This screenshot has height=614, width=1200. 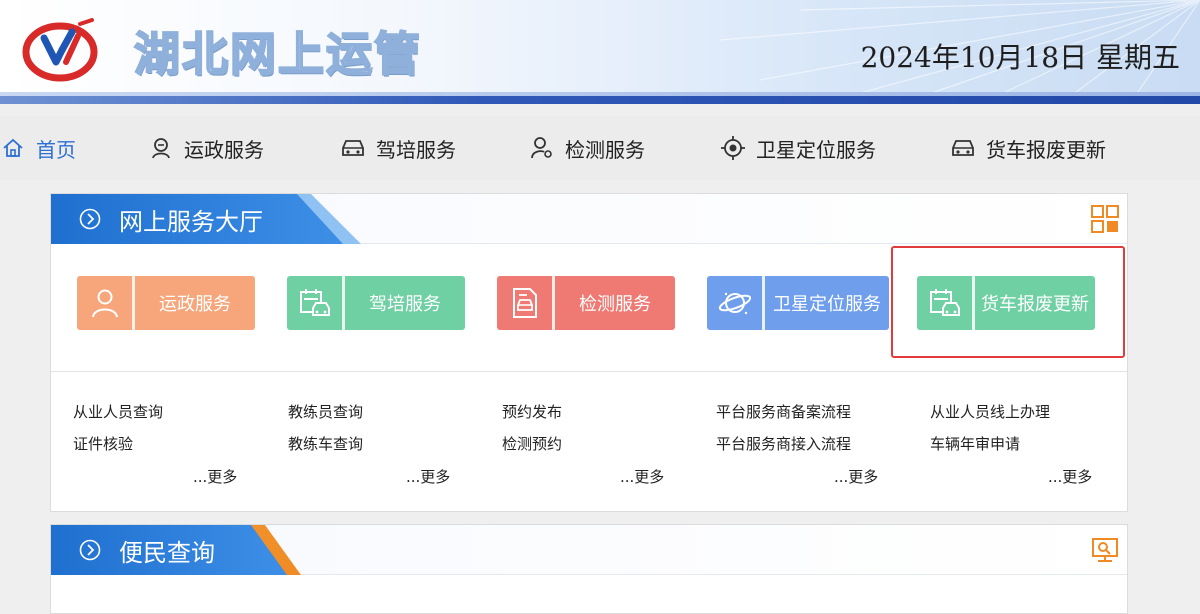 I want to click on link-column: 从业人员线上办理 车辆年审申请 ...更多, so click(x=1035, y=444).